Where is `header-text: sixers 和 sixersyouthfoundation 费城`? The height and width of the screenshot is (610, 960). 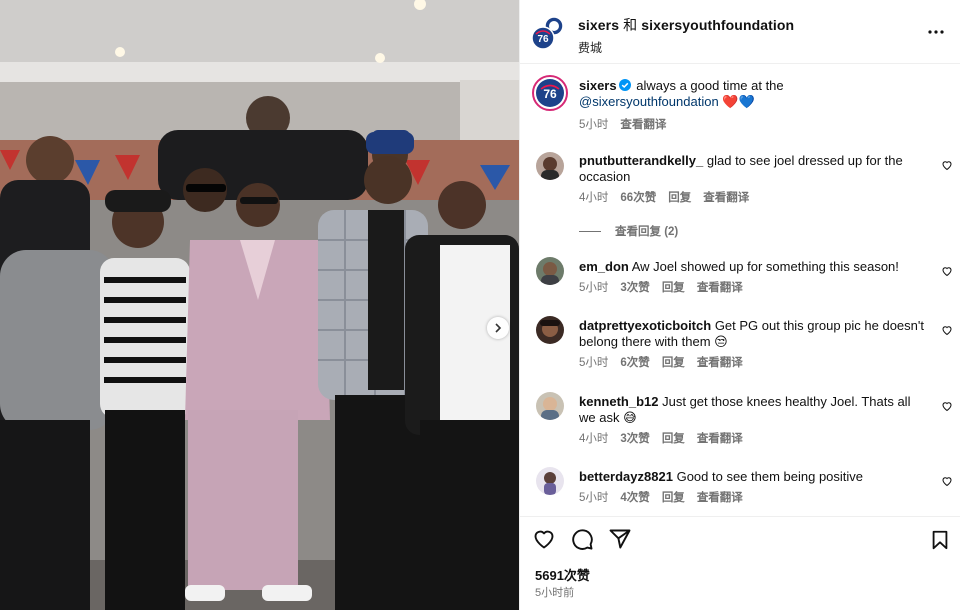 header-text: sixers 和 sixersyouthfoundation 费城 is located at coordinates (686, 35).